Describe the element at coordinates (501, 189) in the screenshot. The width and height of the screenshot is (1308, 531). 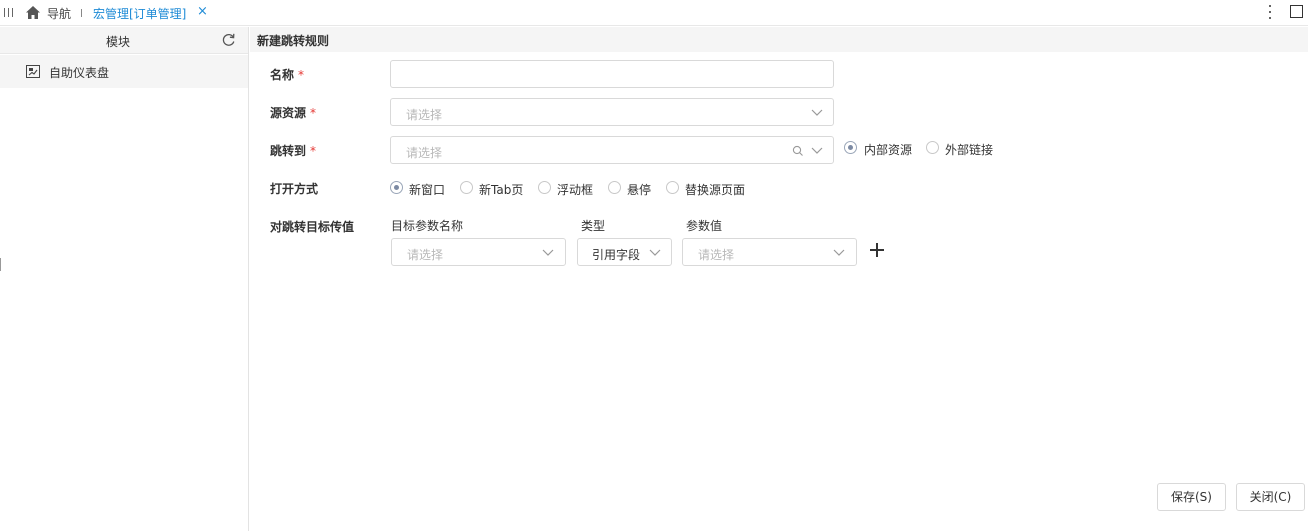
I see `new-tab-label: 新Tab页` at that location.